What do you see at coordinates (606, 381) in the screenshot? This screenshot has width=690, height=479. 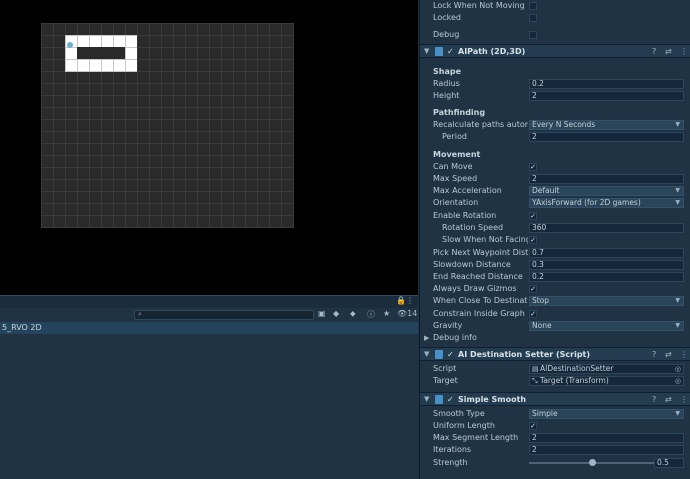 I see `target-object-field: ⤡ Target (Transform) ◎` at bounding box center [606, 381].